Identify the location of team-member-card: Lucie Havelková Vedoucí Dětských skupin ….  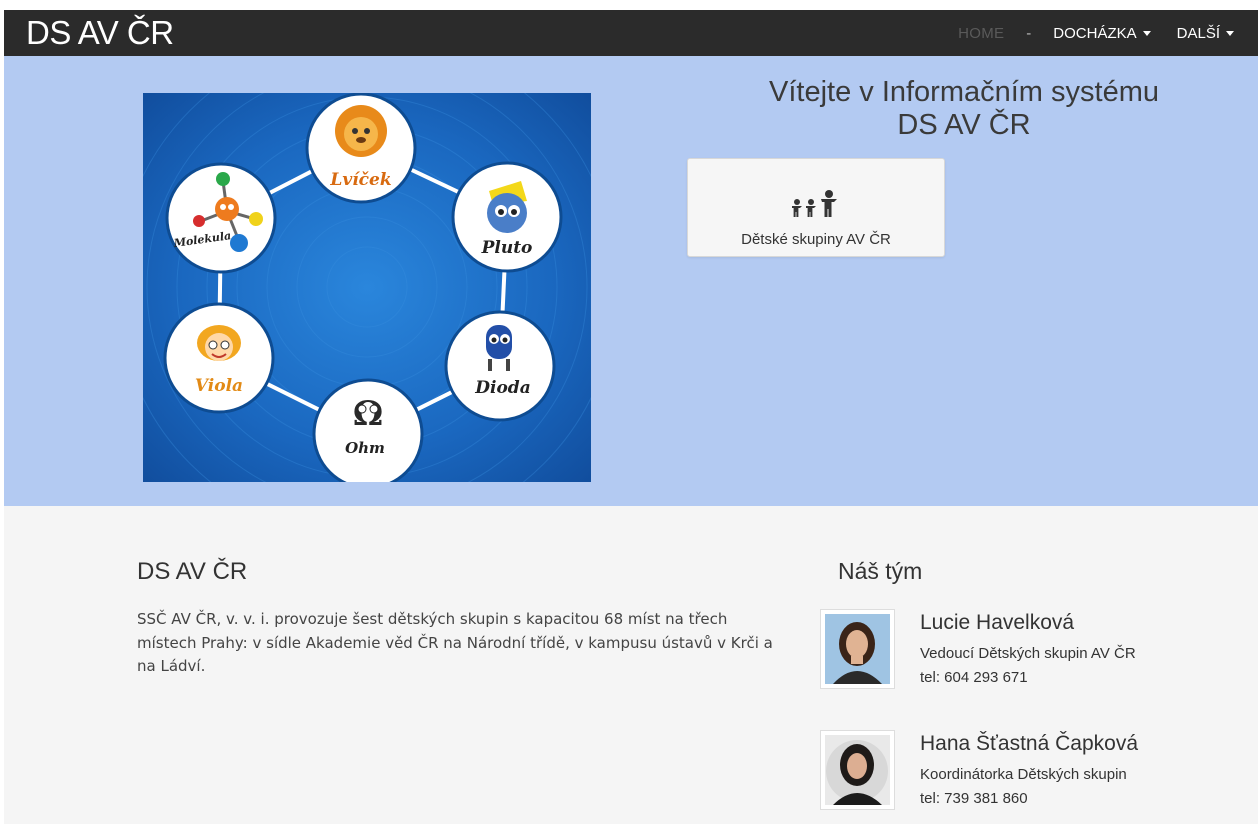
(1030, 649).